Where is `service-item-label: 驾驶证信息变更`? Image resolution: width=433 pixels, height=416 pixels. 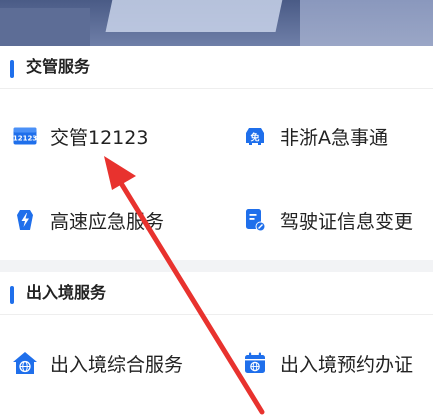
service-item-label: 驾驶证信息变更 is located at coordinates (347, 221).